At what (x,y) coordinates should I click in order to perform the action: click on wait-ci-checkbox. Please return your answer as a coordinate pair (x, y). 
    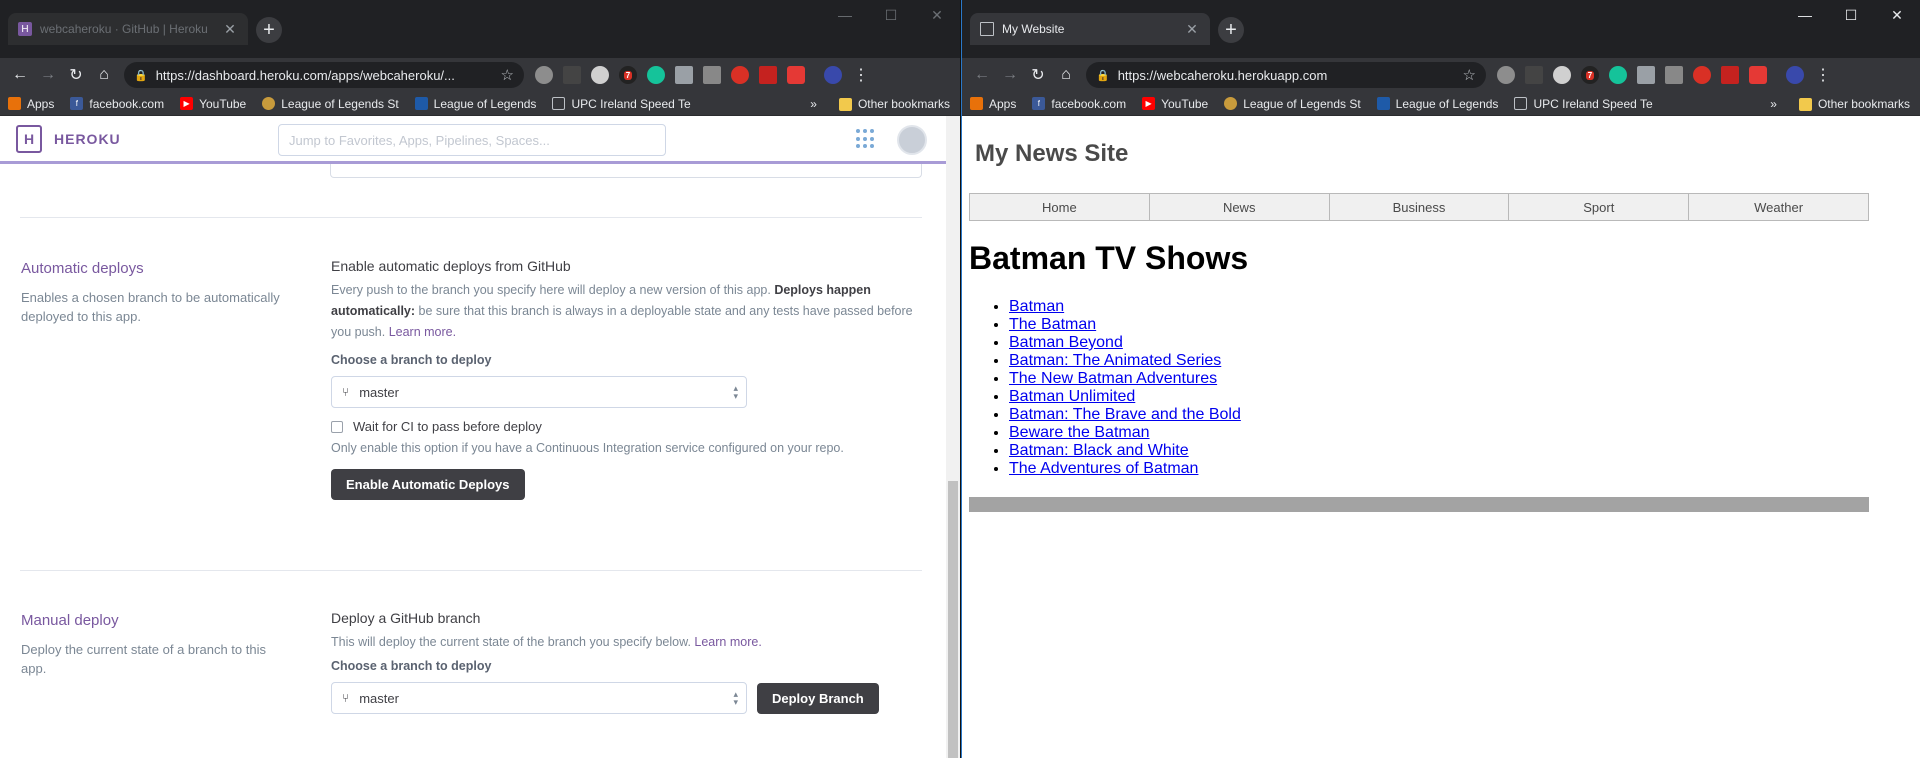
    Looking at the image, I should click on (337, 426).